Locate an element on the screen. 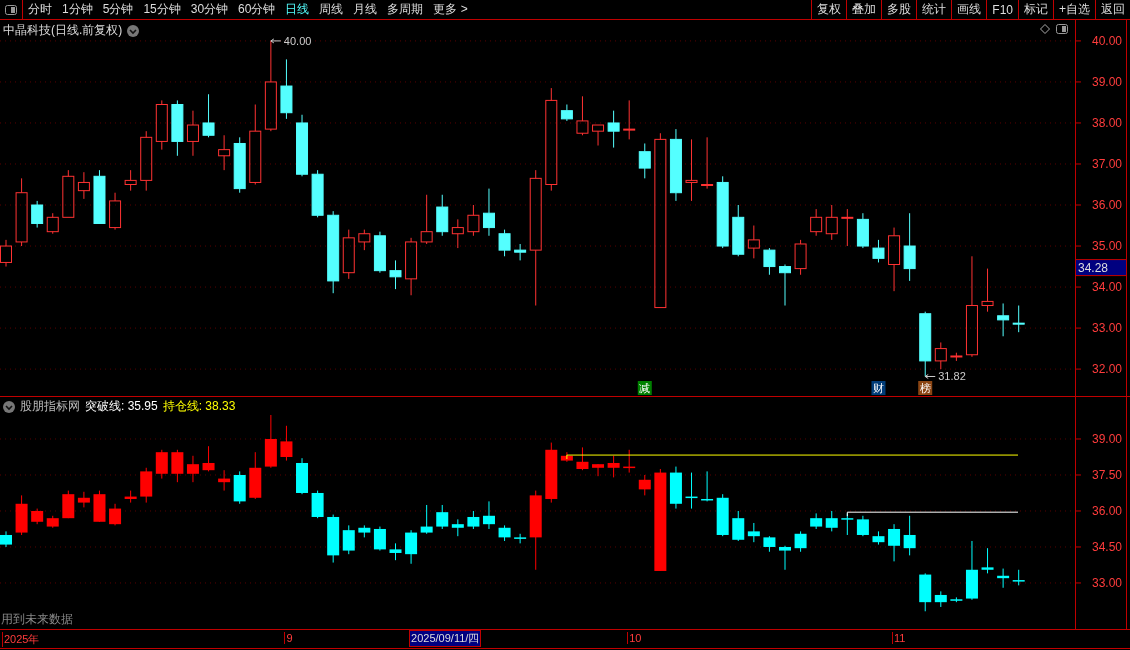  period-tab: 日线 is located at coordinates (297, 9).